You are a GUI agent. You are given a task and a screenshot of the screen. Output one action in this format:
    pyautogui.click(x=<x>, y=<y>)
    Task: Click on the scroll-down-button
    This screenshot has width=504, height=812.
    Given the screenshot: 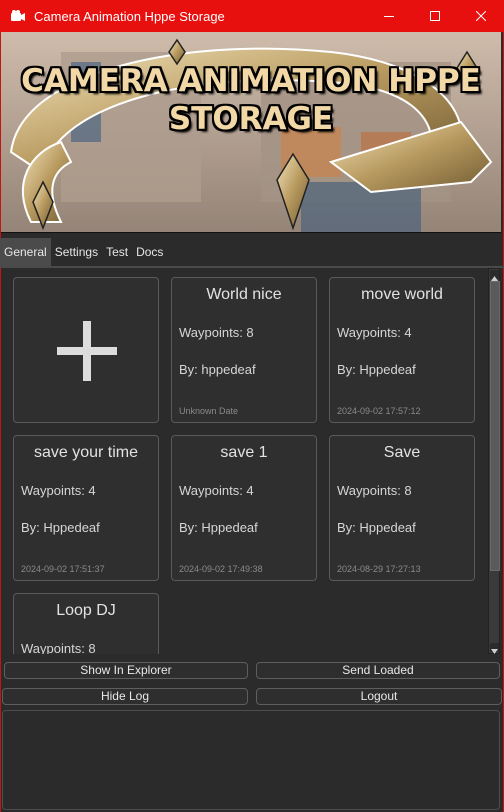 What is the action you would take?
    pyautogui.click(x=494, y=648)
    